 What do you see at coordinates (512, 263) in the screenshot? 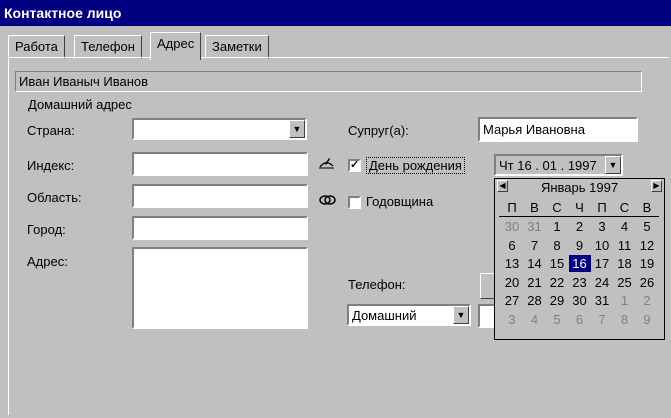
I see `calendar-day: 13` at bounding box center [512, 263].